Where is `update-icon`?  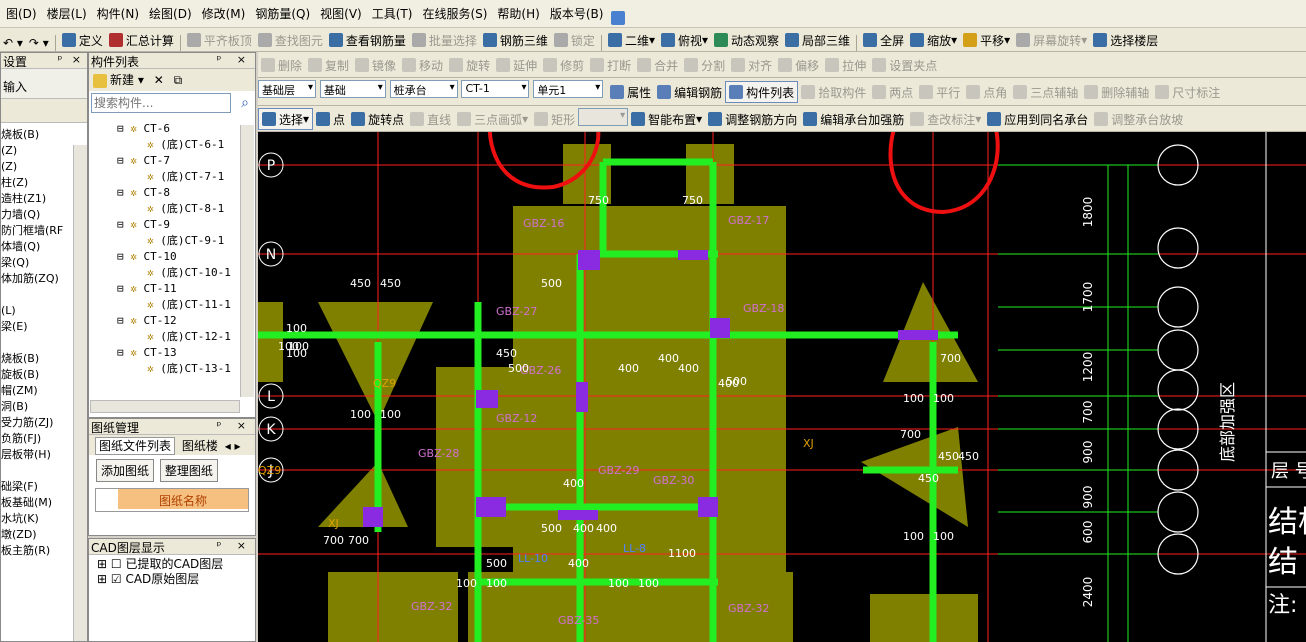 update-icon is located at coordinates (618, 17).